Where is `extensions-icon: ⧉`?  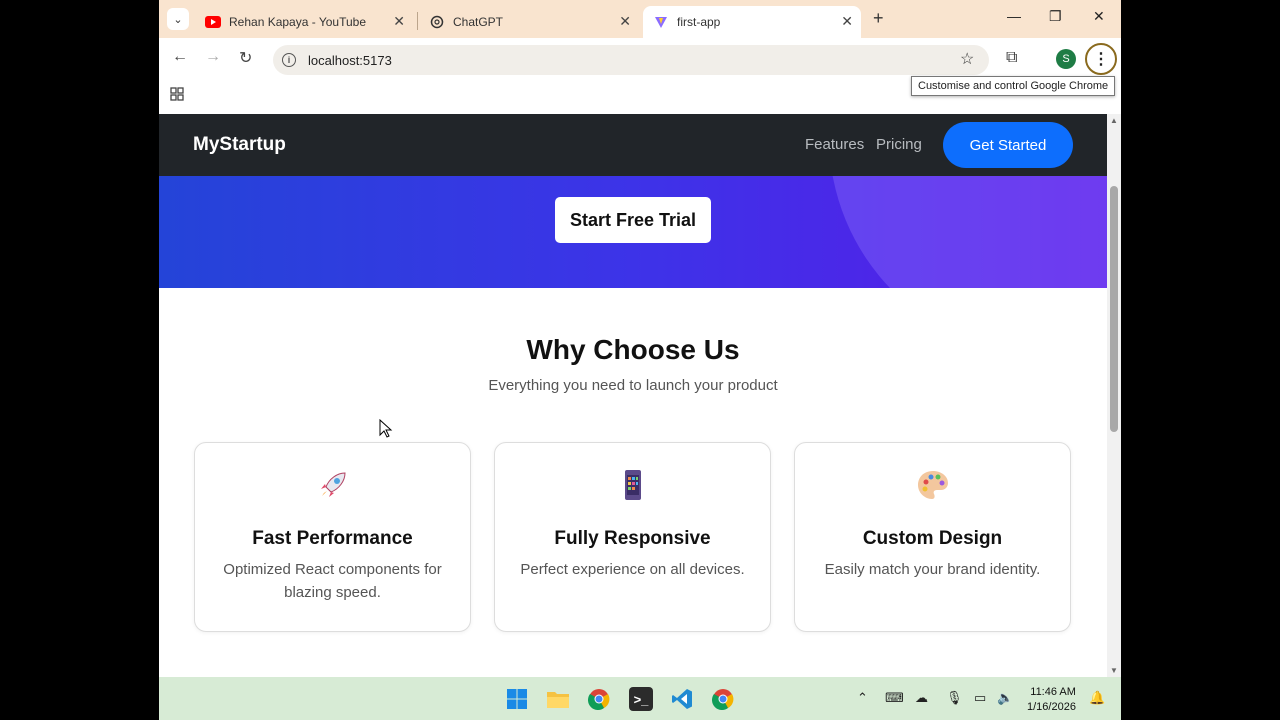 extensions-icon: ⧉ is located at coordinates (1011, 58).